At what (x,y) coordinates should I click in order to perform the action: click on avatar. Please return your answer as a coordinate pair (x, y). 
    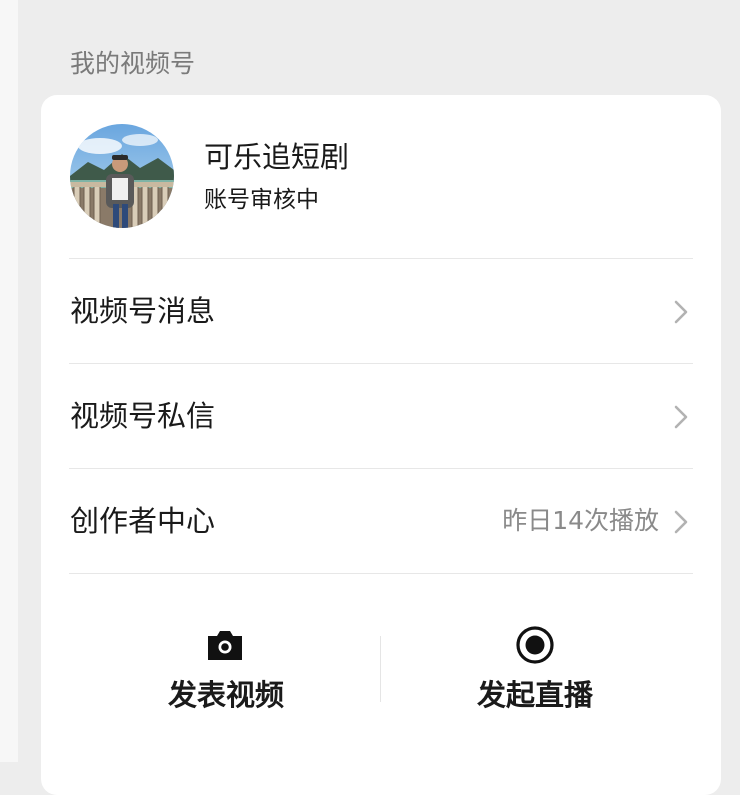
    Looking at the image, I should click on (122, 176).